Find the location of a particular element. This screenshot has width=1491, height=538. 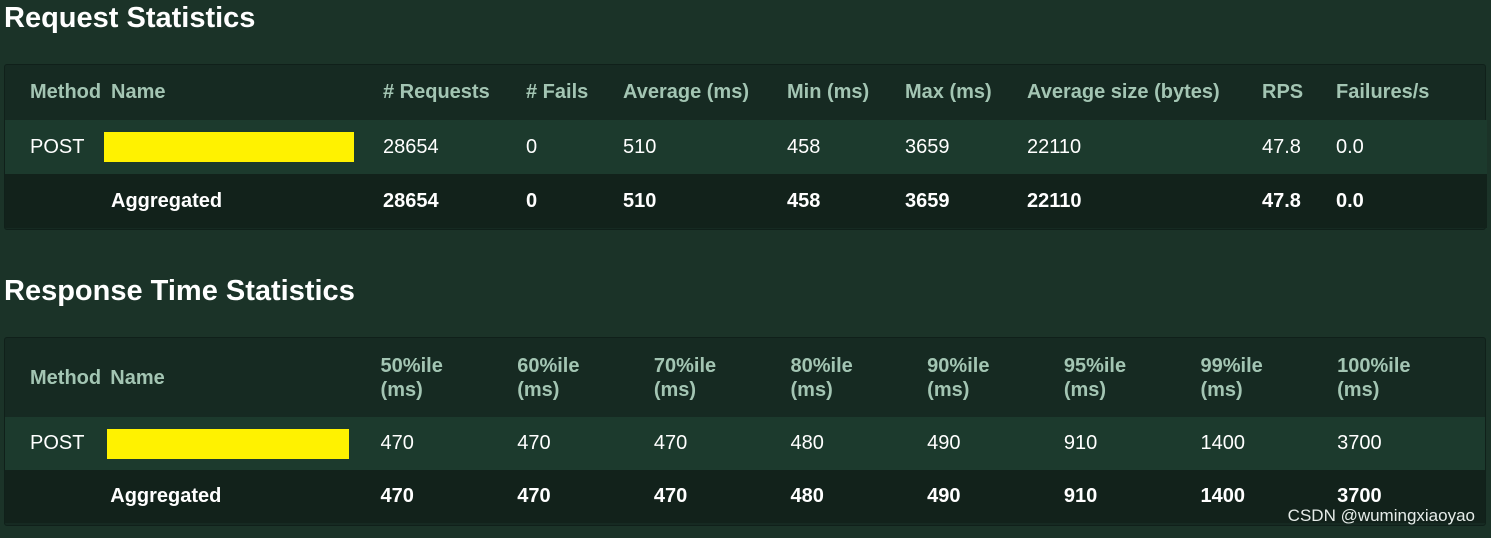

col-header-p70: 70%ile (ms) is located at coordinates (722, 377).